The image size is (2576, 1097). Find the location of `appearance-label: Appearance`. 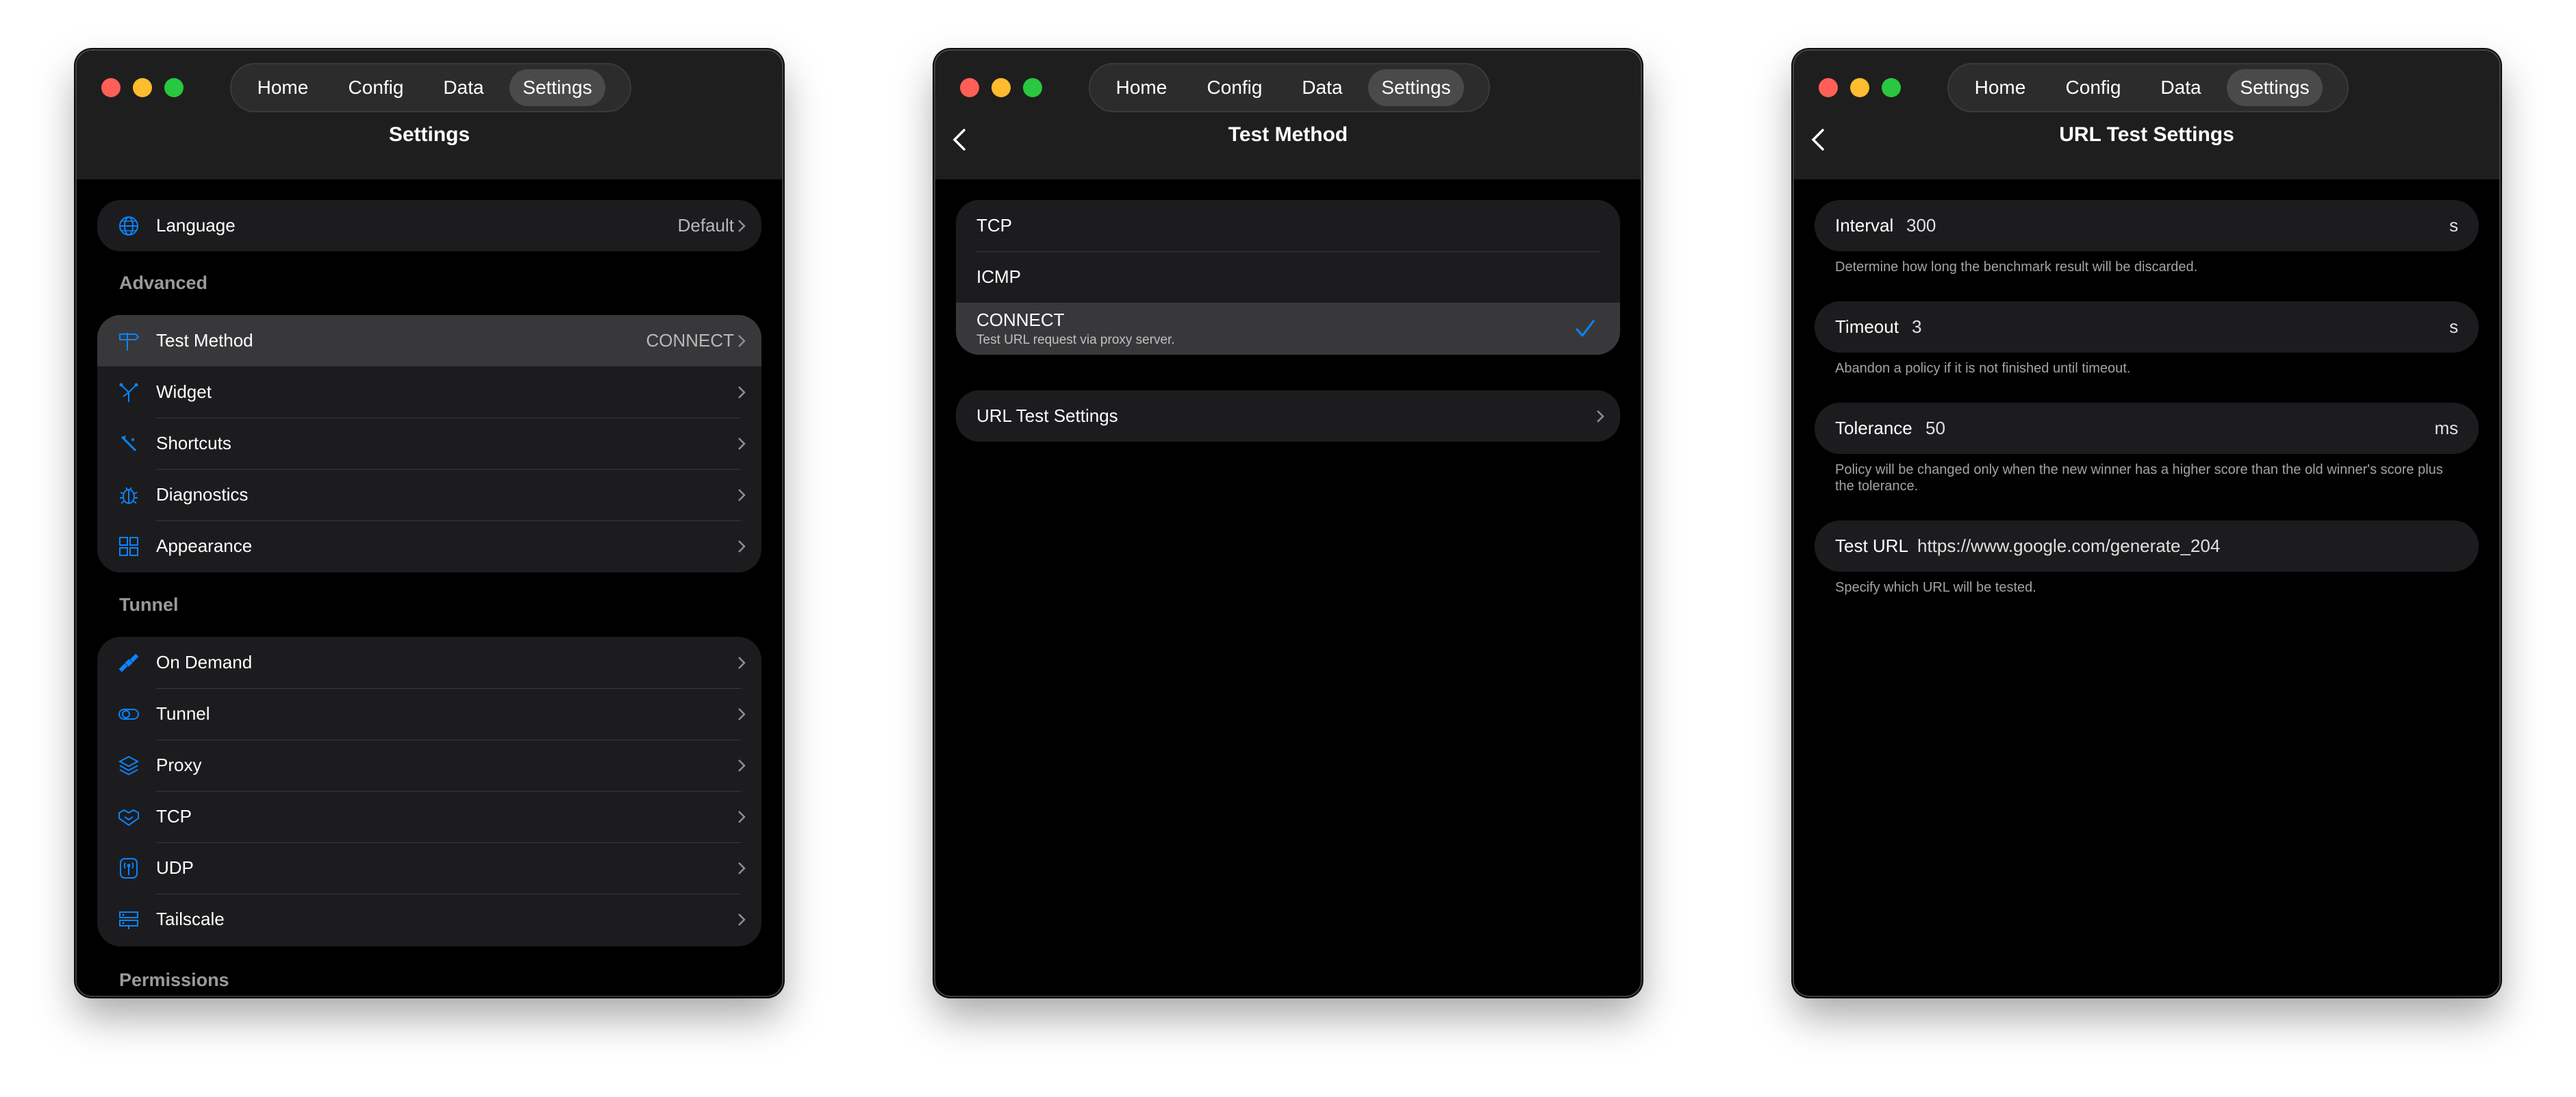

appearance-label: Appearance is located at coordinates (204, 545).